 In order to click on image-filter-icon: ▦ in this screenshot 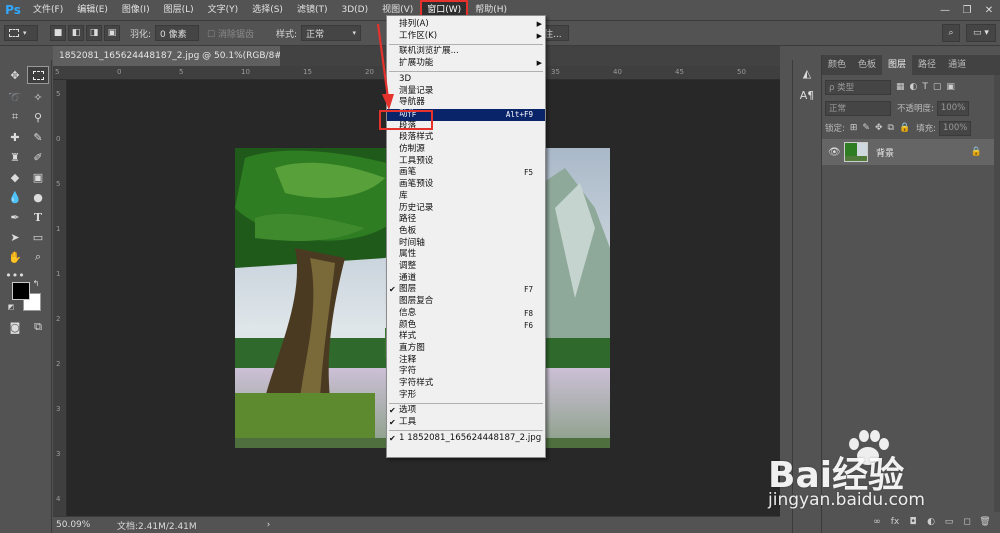, I will do `click(900, 87)`.